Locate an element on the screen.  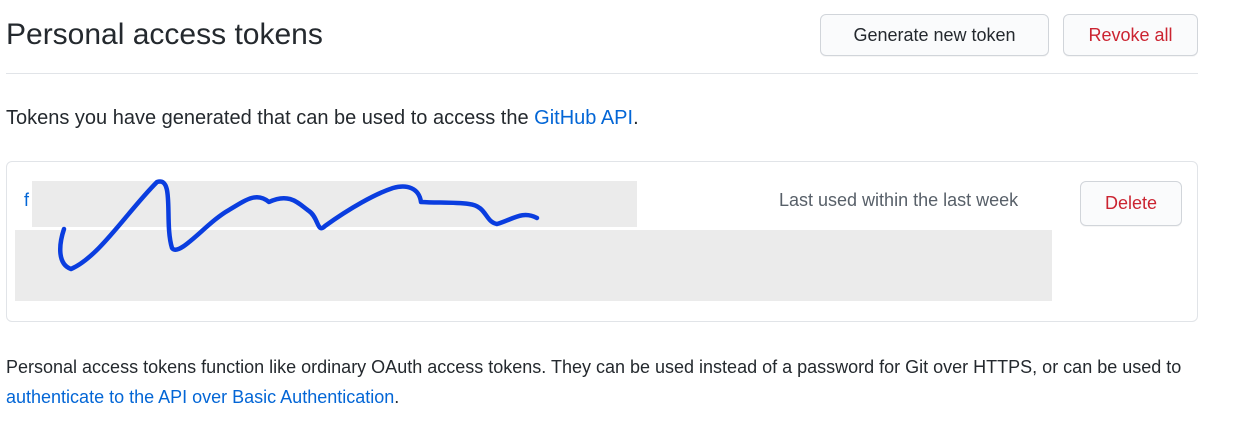
github-api-link: GitHub API is located at coordinates (583, 118).